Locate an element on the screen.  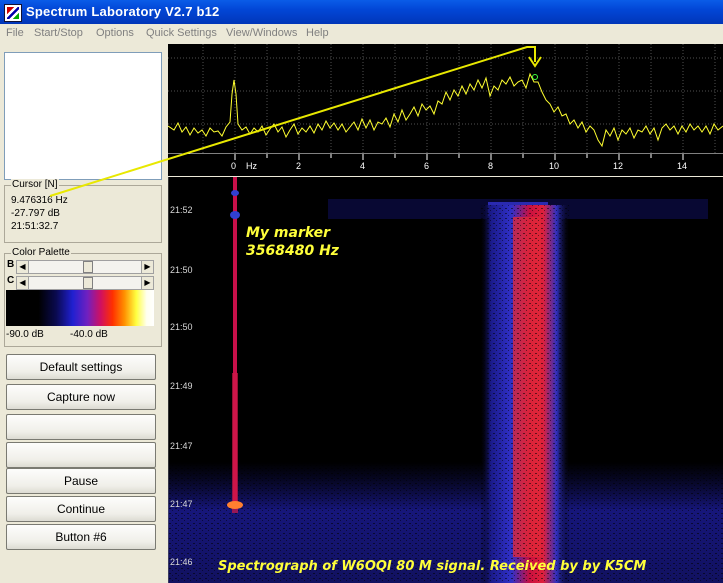
cursor-frequency: 9.476316 Hz is located at coordinates (39, 200).